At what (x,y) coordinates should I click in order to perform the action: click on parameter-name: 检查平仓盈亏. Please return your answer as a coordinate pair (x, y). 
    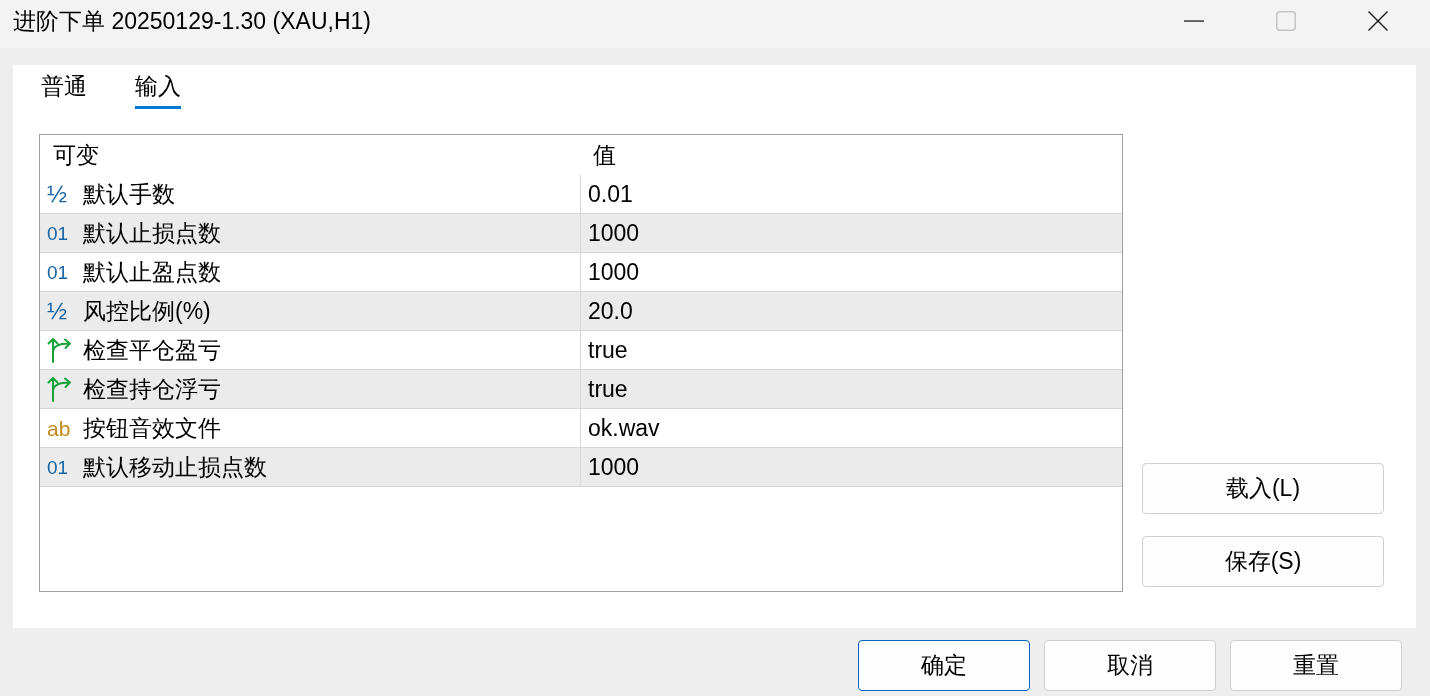
    Looking at the image, I should click on (152, 350).